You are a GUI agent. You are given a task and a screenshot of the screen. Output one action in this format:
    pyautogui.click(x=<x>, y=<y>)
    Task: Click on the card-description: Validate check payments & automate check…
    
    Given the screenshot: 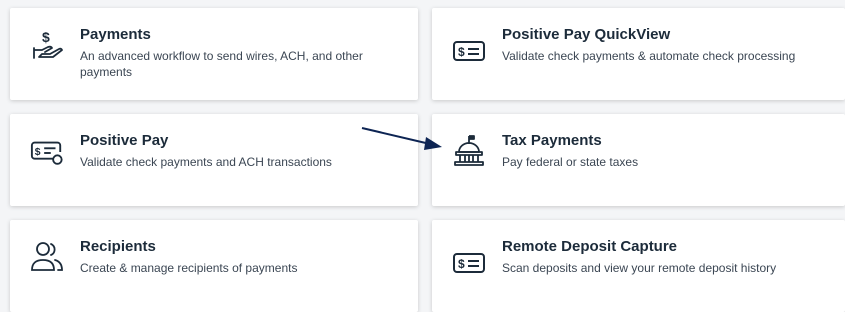 What is the action you would take?
    pyautogui.click(x=649, y=56)
    